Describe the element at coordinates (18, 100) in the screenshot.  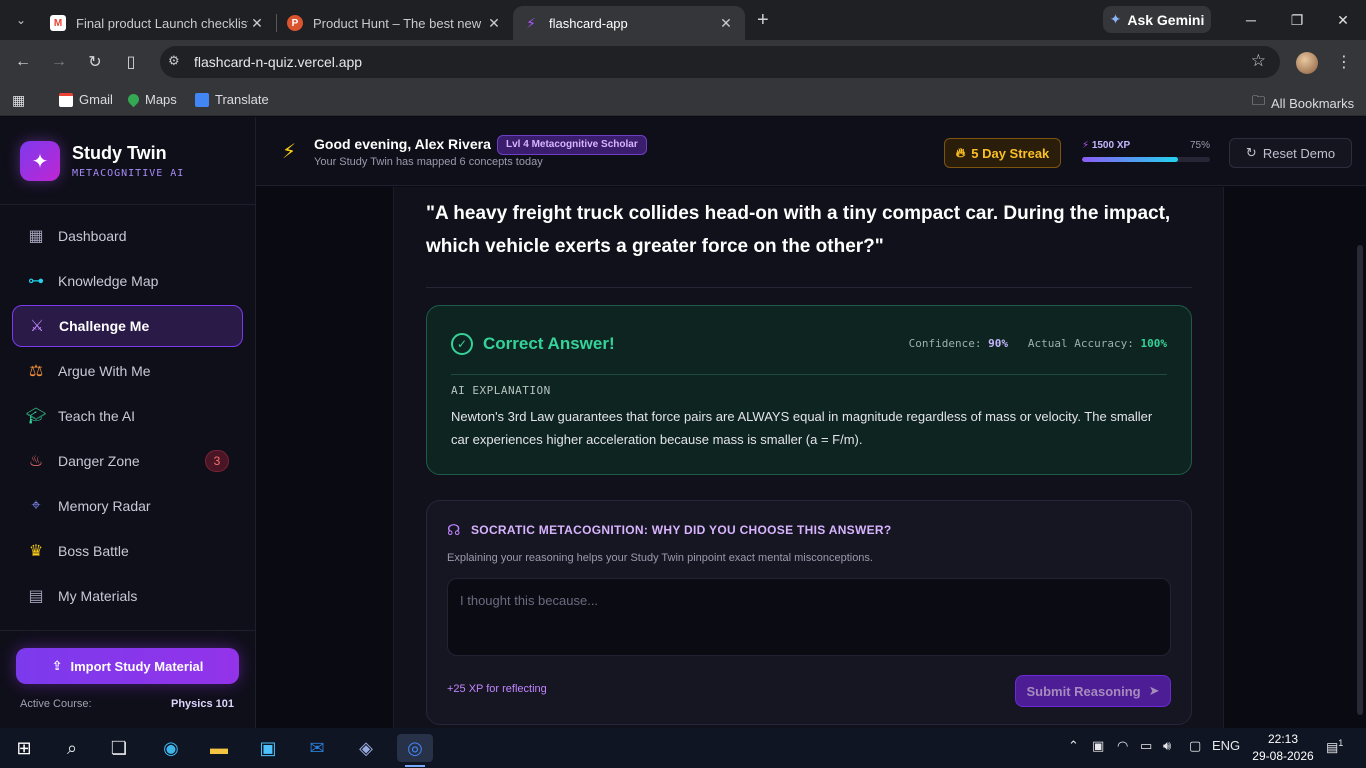
I see `apps-icon: ▦` at that location.